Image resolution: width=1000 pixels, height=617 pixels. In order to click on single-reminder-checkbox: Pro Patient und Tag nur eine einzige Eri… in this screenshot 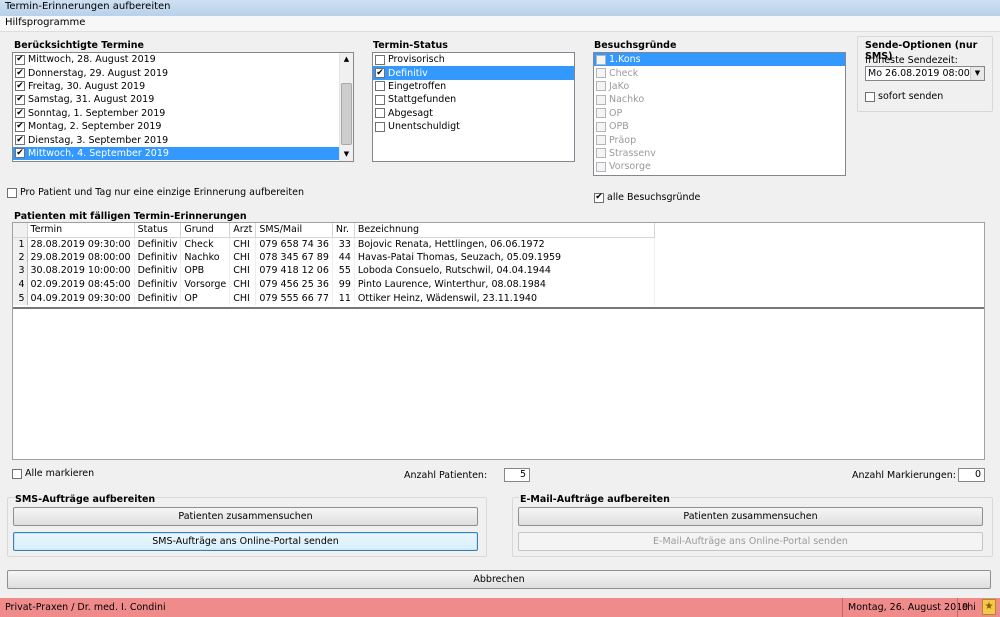, I will do `click(155, 192)`.